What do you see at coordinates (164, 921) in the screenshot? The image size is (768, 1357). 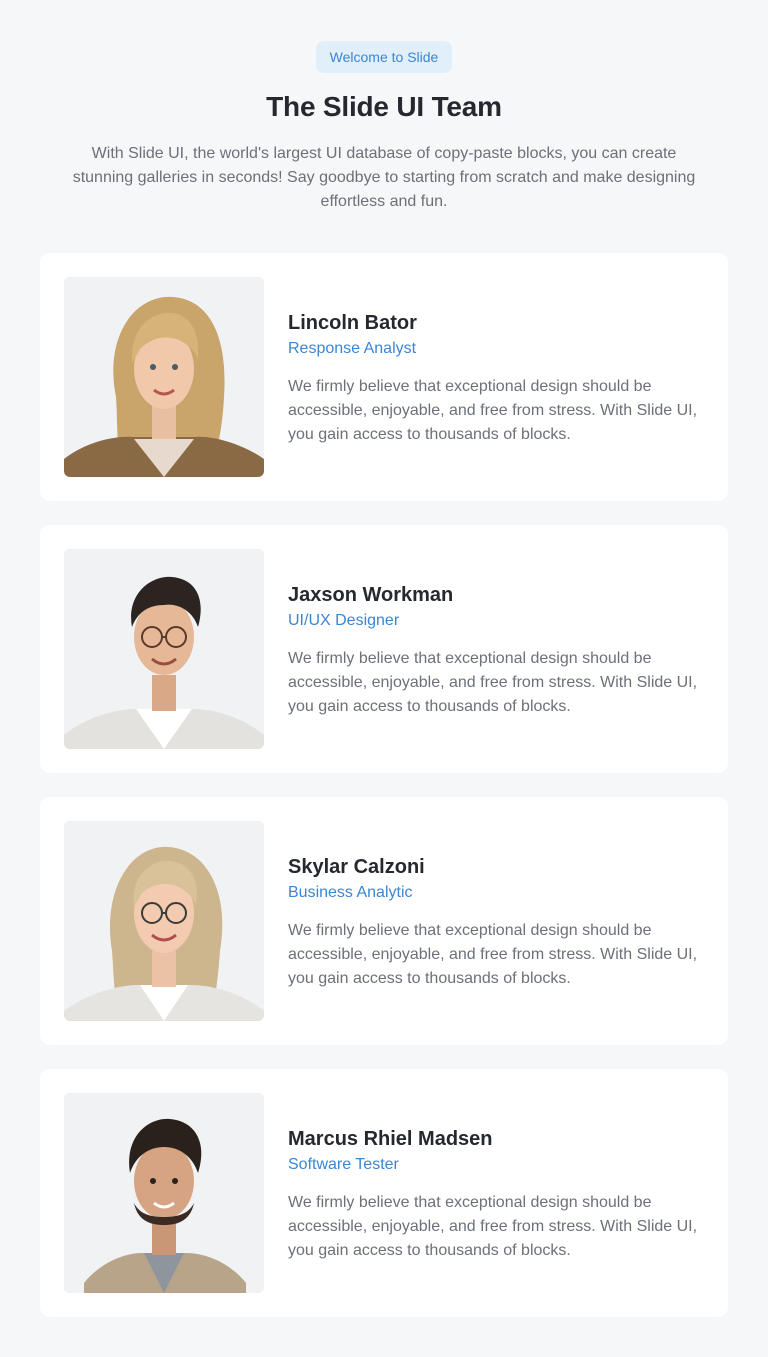 I see `portrait-woman-glasses-icon` at bounding box center [164, 921].